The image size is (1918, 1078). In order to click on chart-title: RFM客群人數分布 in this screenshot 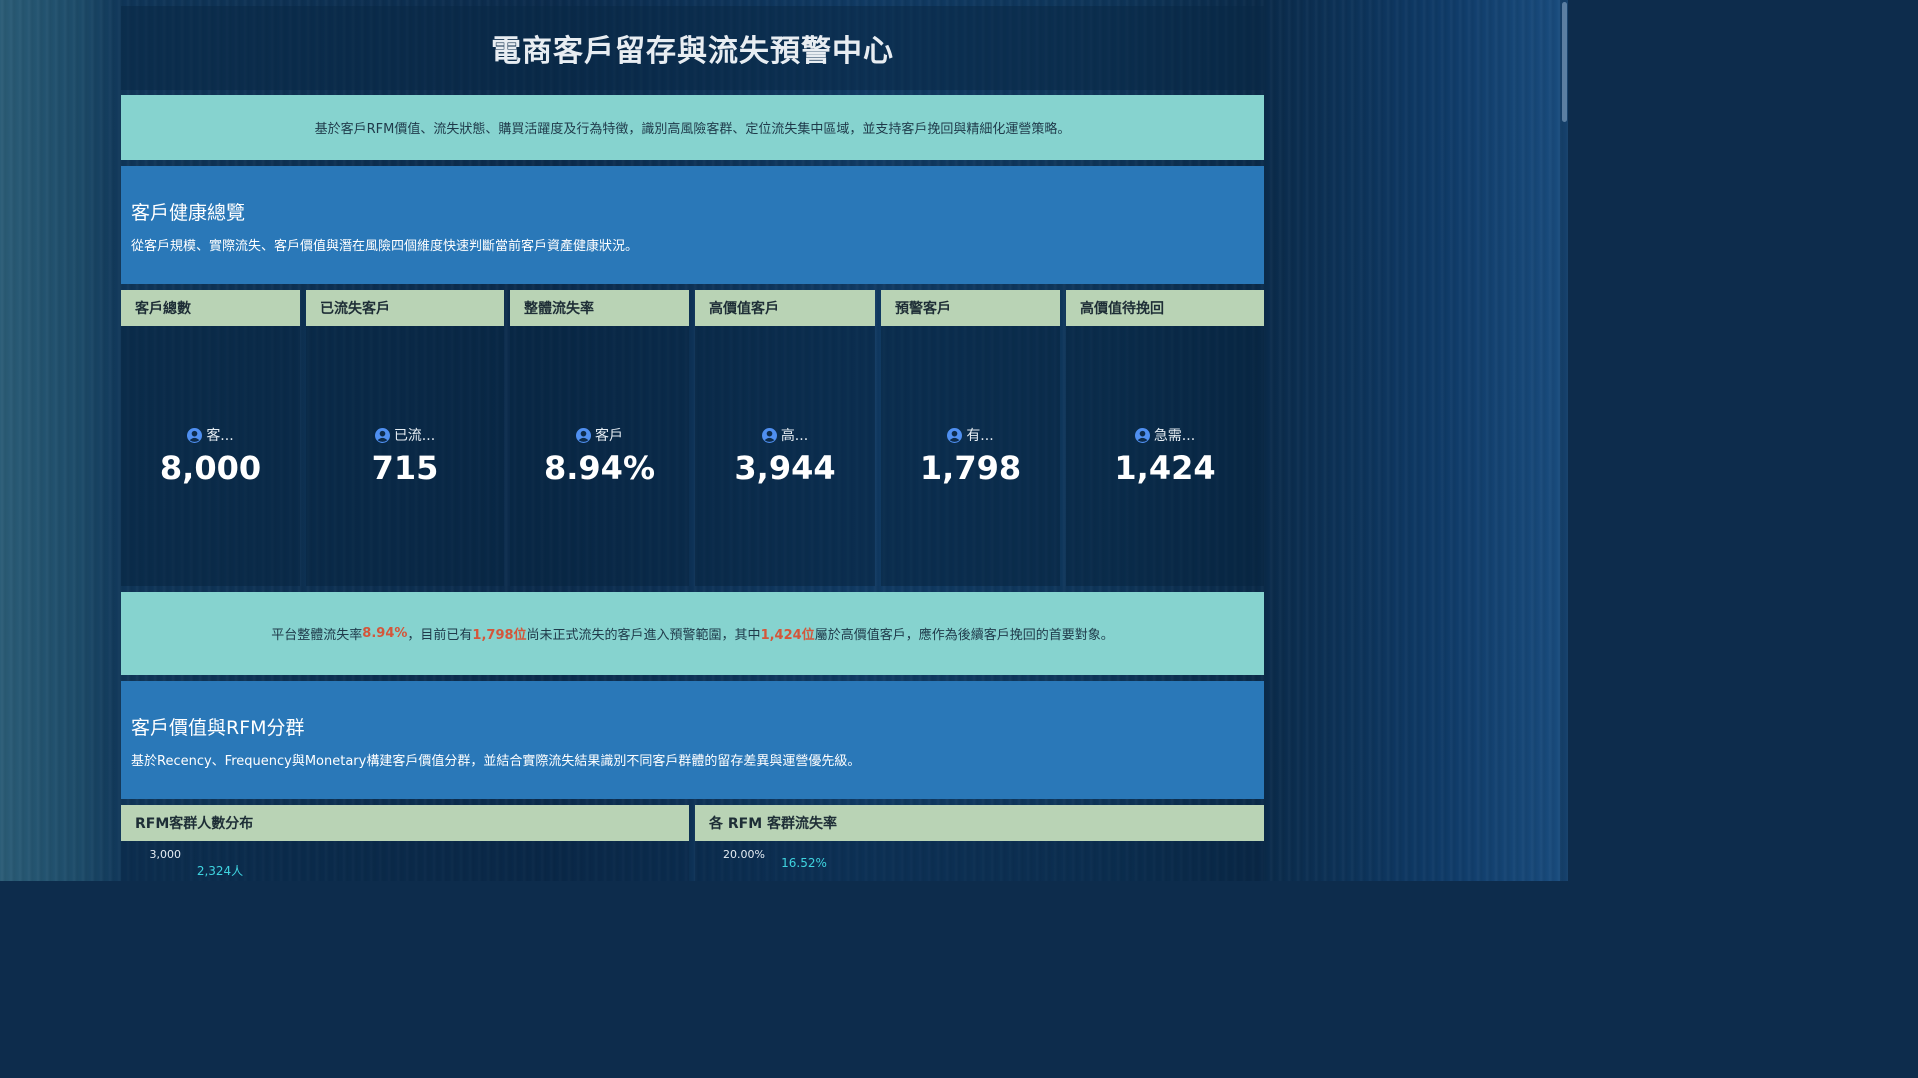, I will do `click(405, 823)`.